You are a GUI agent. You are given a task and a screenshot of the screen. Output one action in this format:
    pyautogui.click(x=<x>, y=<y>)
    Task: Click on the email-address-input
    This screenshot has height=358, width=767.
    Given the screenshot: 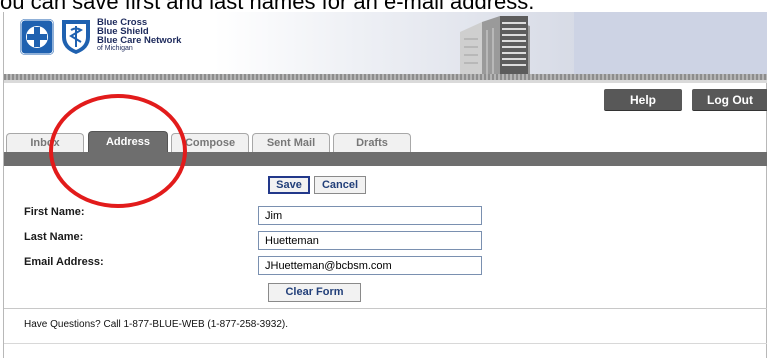 What is the action you would take?
    pyautogui.click(x=370, y=265)
    